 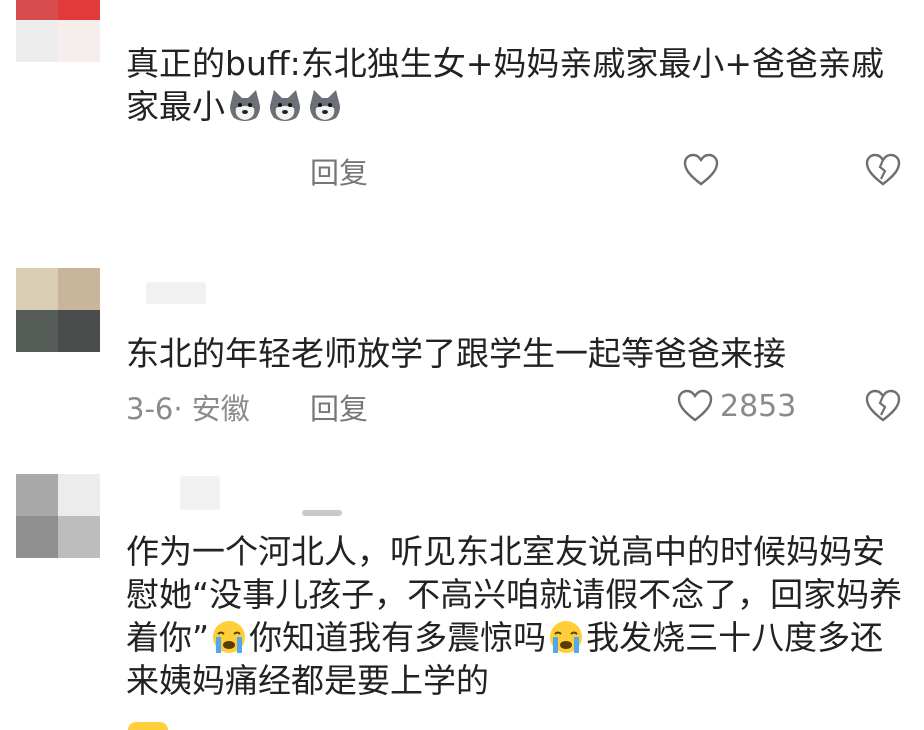 What do you see at coordinates (516, 170) in the screenshot?
I see `comment-meta: 回复` at bounding box center [516, 170].